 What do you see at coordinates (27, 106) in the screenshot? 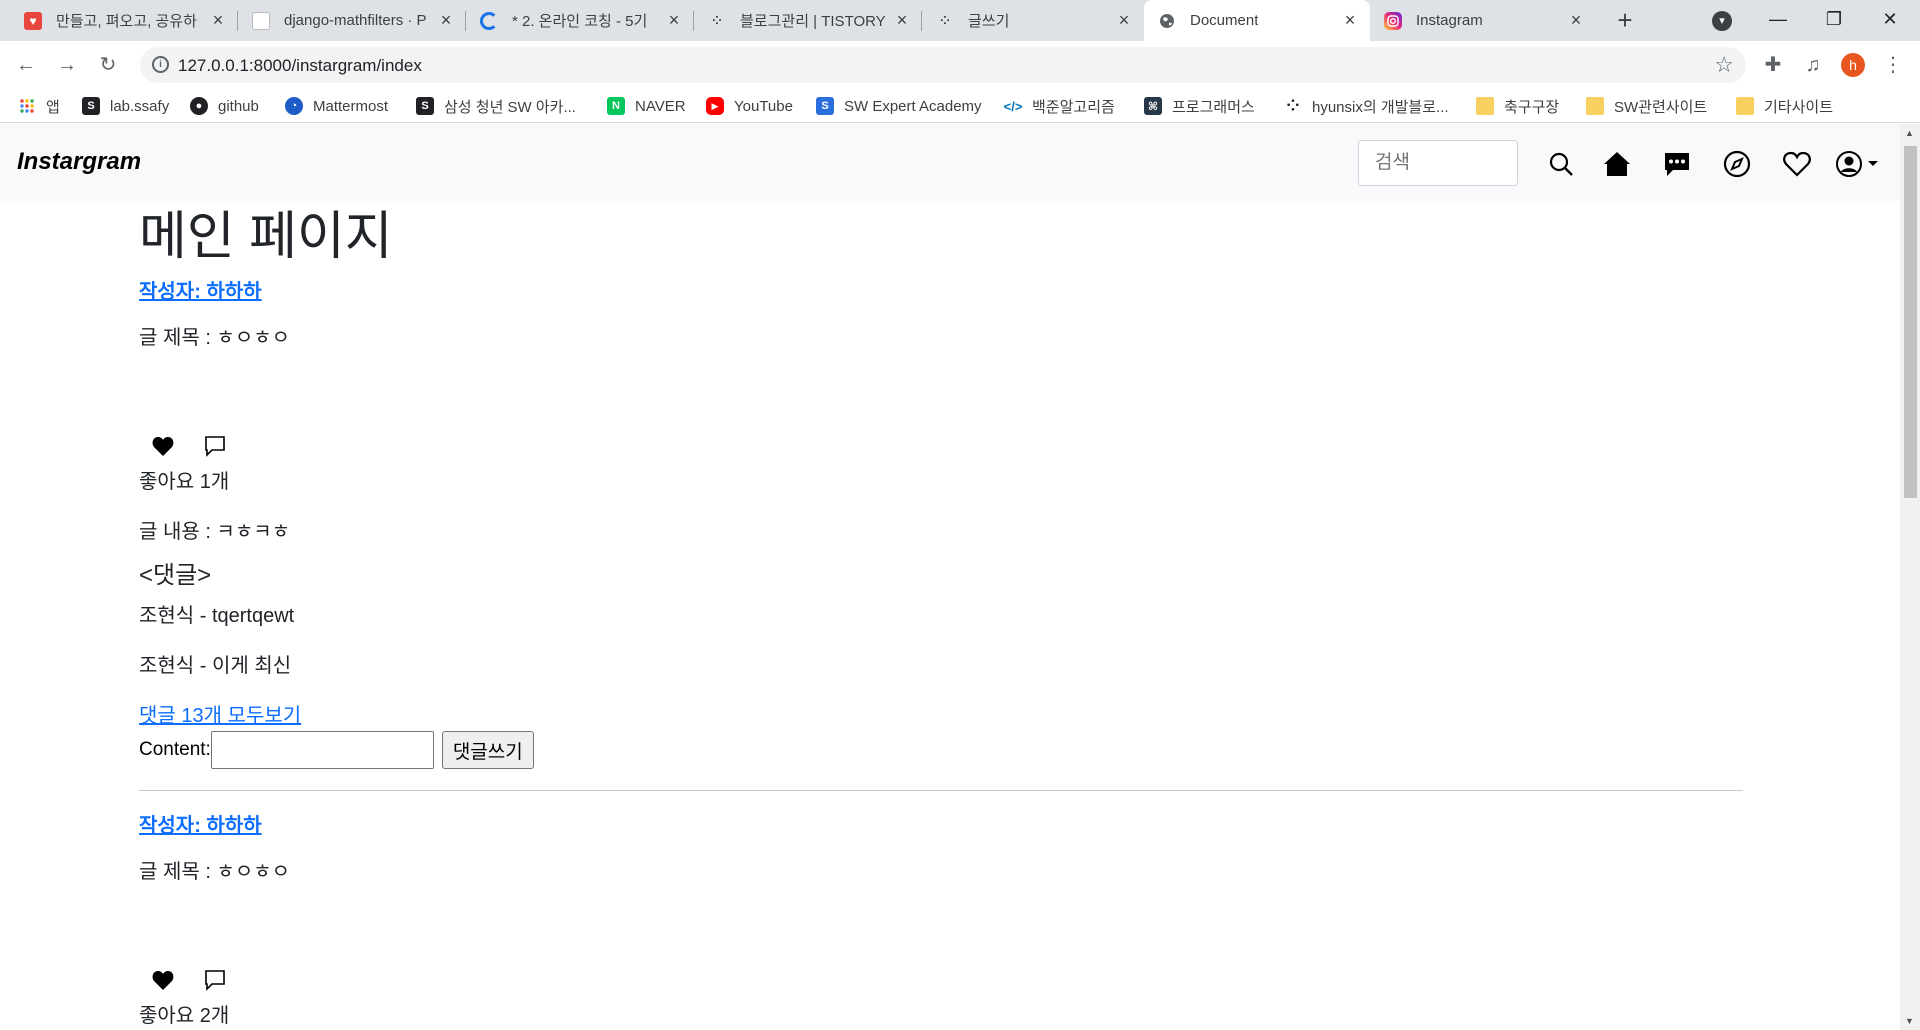
I see `apps-grid-icon` at bounding box center [27, 106].